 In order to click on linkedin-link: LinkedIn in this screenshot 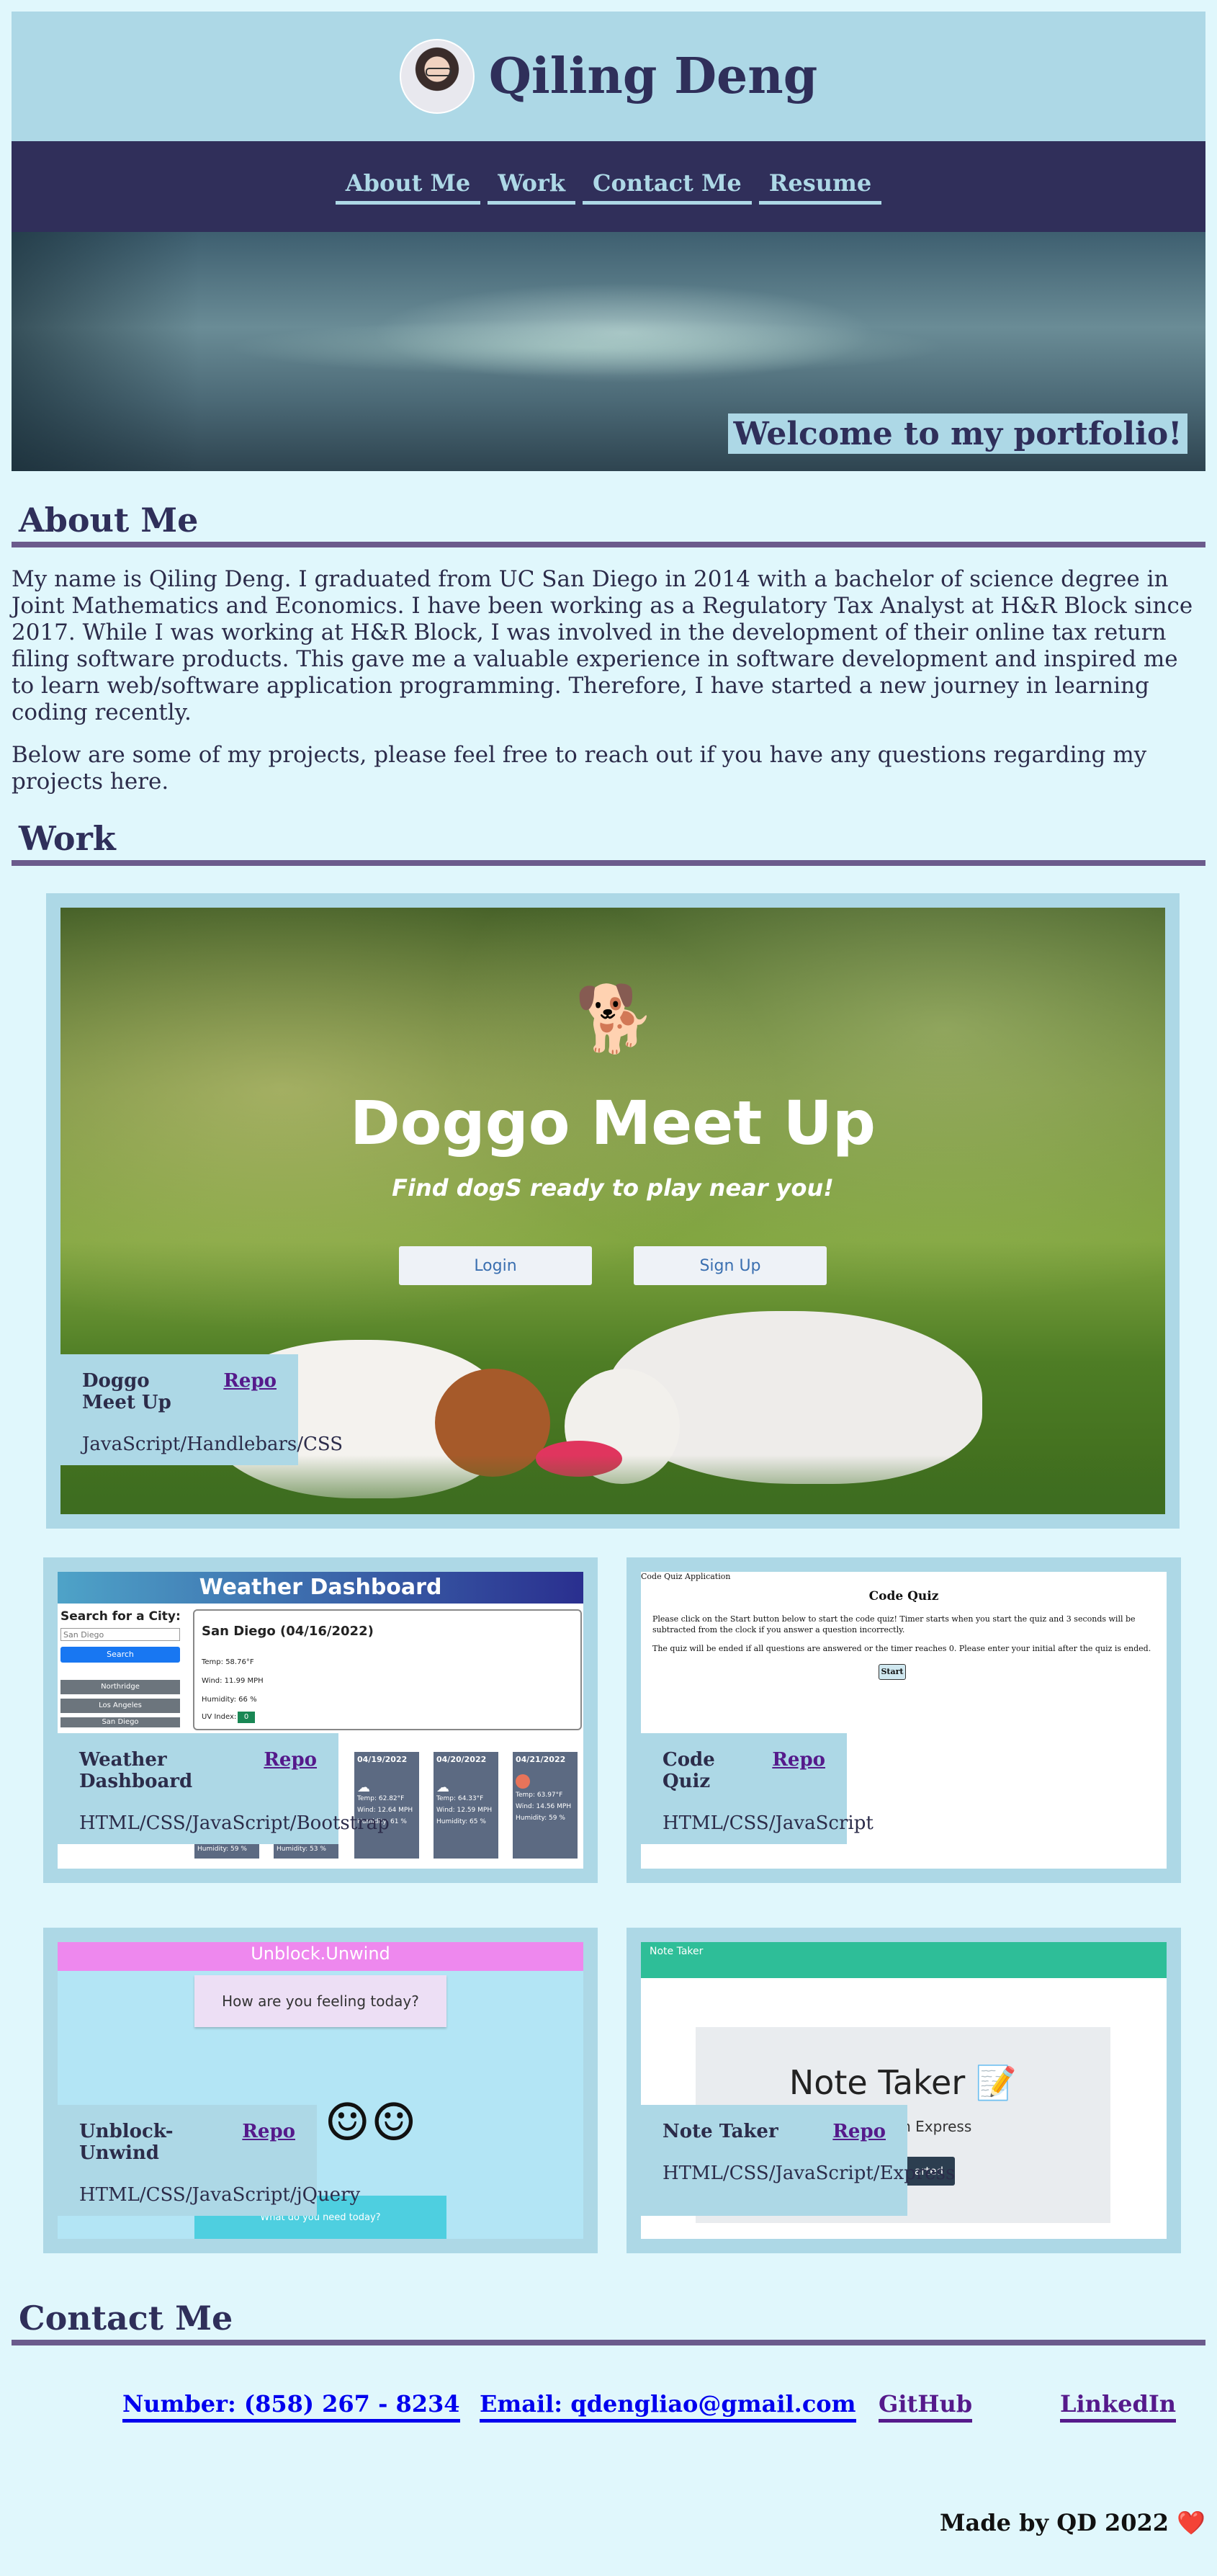, I will do `click(1118, 2406)`.